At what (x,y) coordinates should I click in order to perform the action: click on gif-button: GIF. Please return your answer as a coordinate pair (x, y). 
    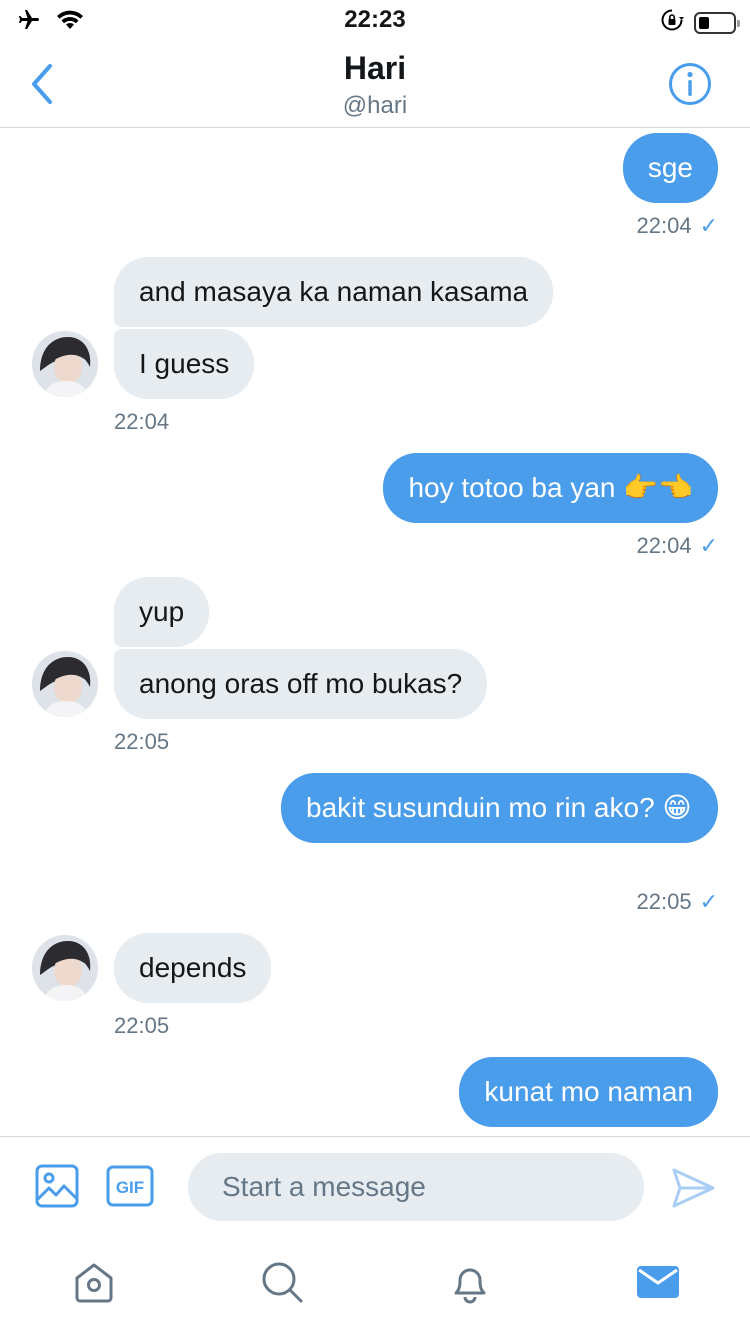
    Looking at the image, I should click on (130, 1186).